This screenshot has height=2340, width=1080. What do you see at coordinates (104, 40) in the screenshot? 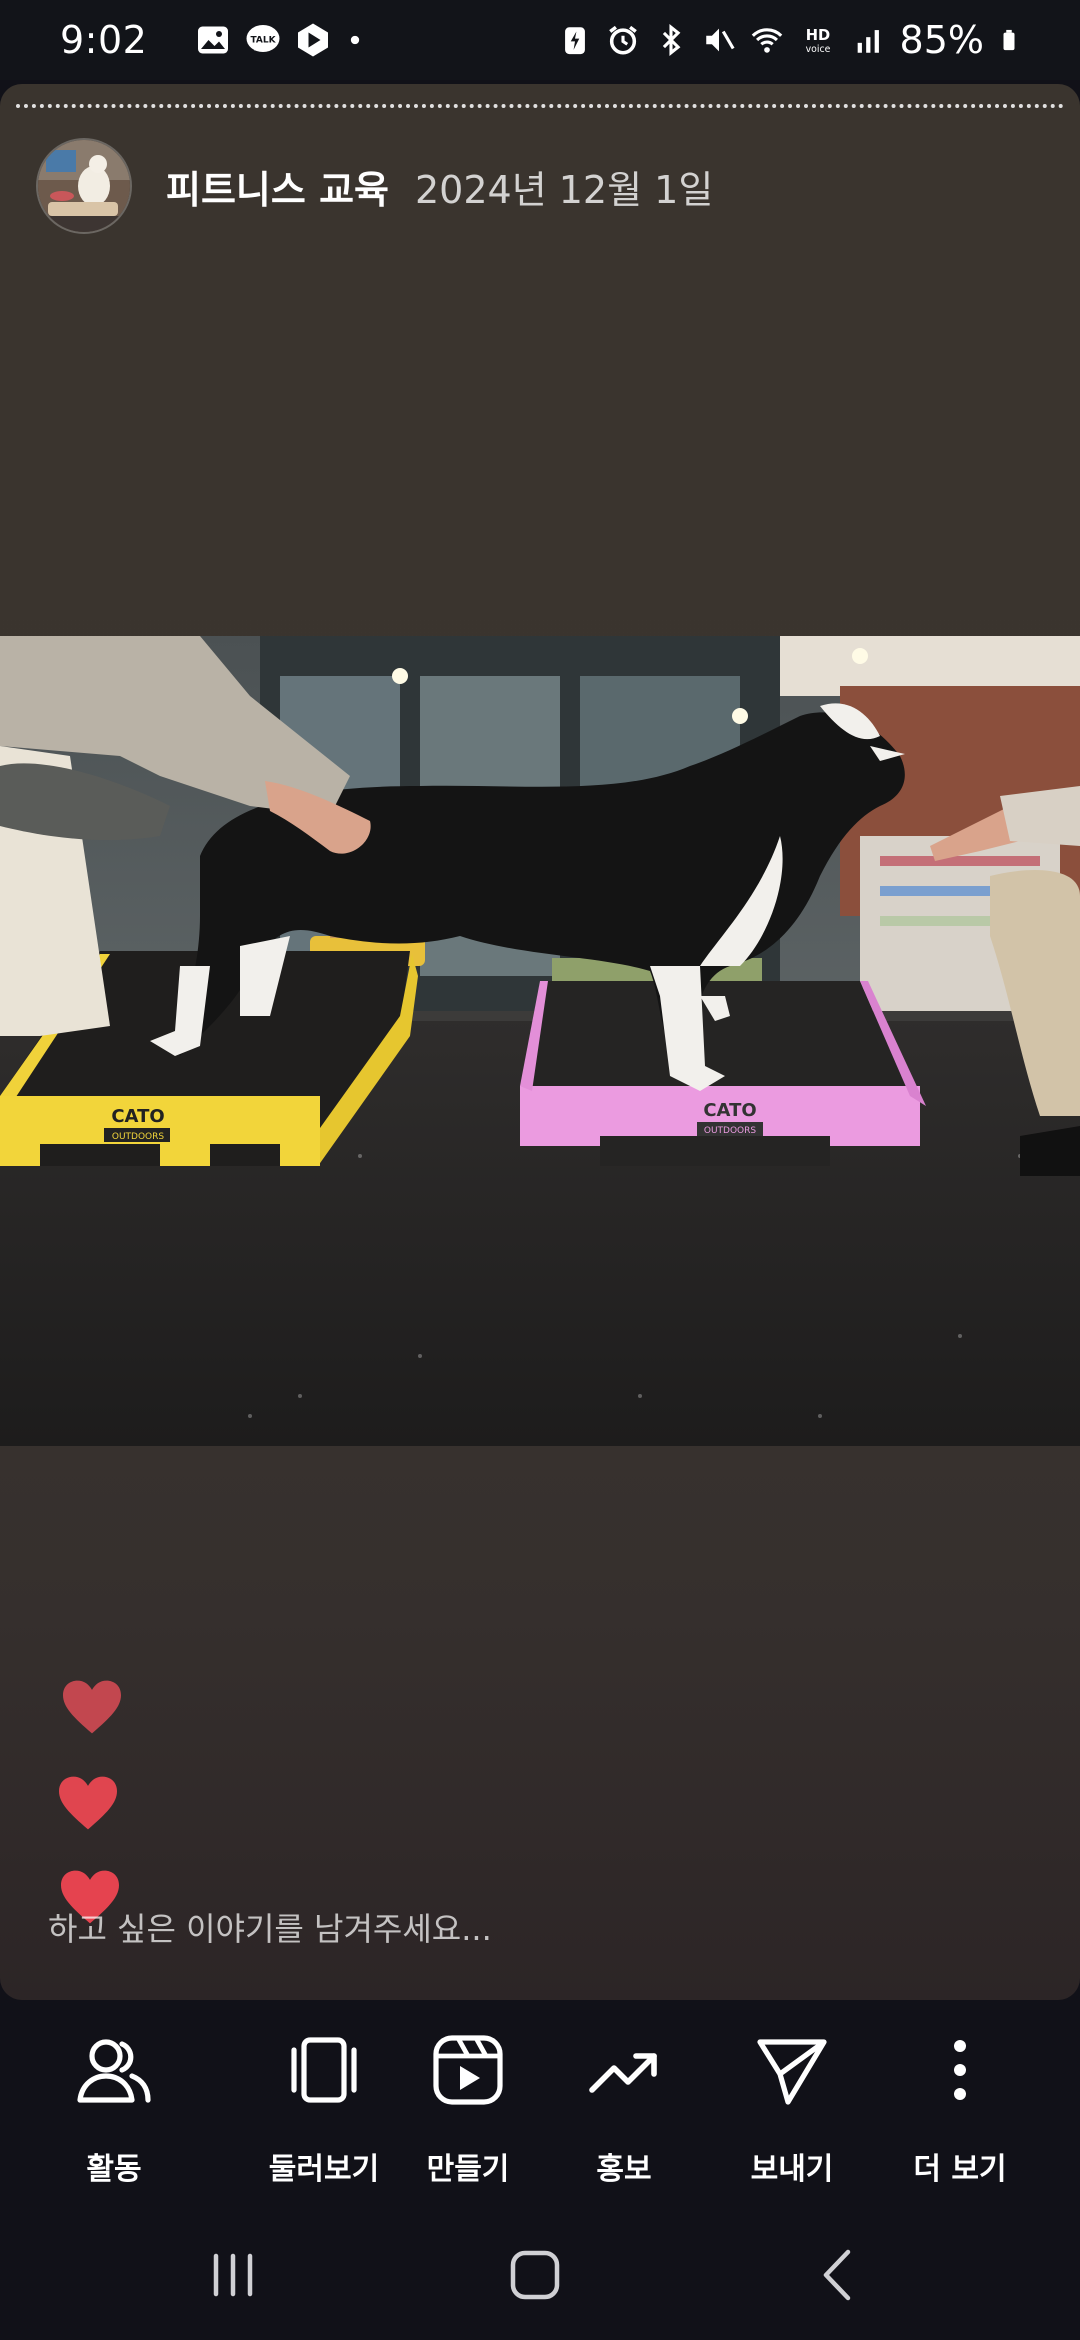
I see `status-time: 9:02` at bounding box center [104, 40].